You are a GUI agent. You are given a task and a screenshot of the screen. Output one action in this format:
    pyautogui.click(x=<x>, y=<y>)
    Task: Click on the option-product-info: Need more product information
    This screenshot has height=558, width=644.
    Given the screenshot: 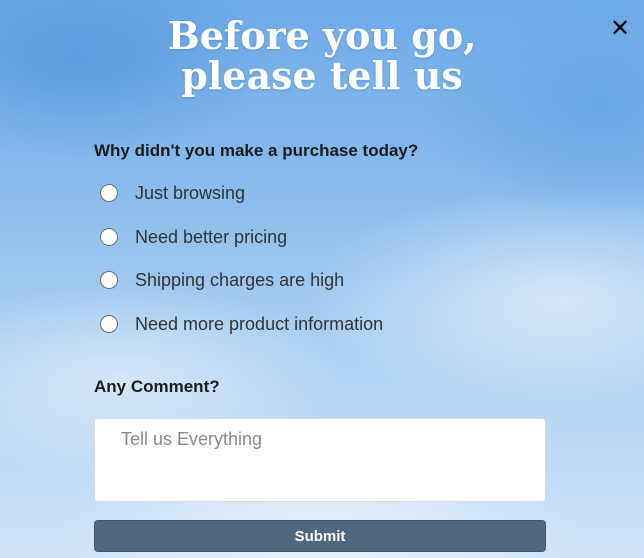 What is the action you would take?
    pyautogui.click(x=241, y=324)
    